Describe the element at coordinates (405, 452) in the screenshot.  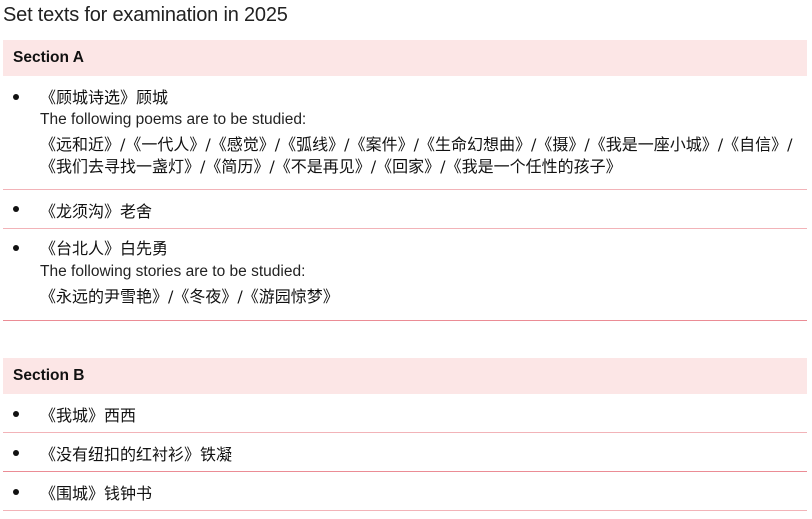
I see `list-item: 《没有纽扣的红衬衫》铁凝` at that location.